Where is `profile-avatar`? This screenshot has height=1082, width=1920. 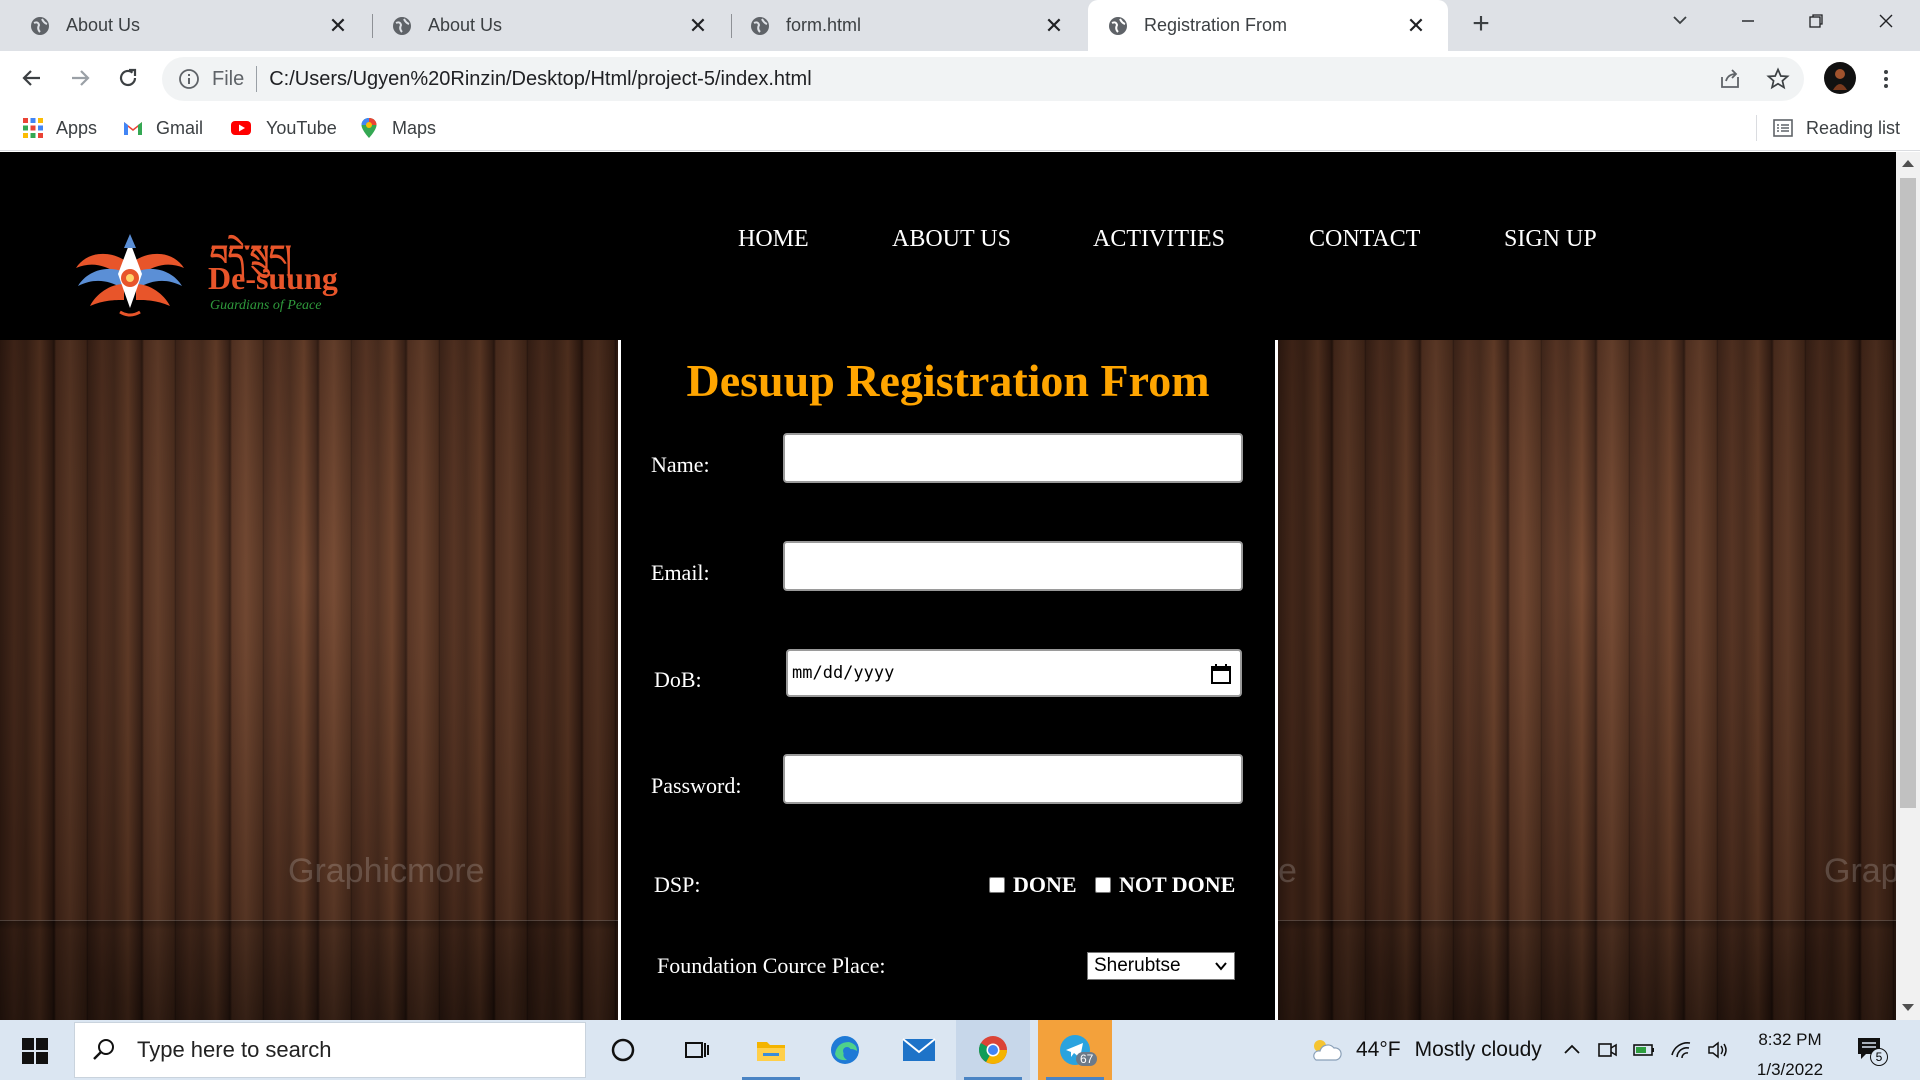 profile-avatar is located at coordinates (1840, 78).